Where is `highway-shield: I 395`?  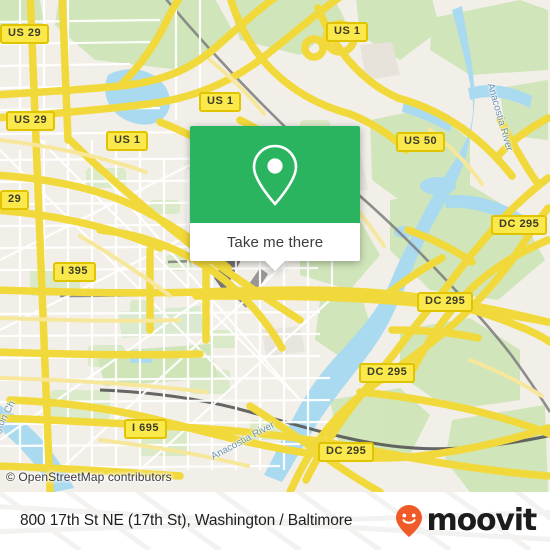
highway-shield: I 395 is located at coordinates (74, 272).